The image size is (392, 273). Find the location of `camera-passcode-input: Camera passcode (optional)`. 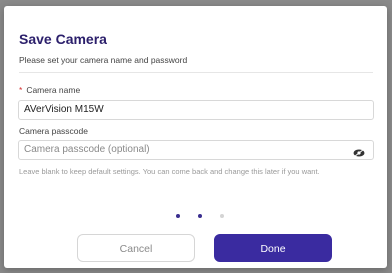

camera-passcode-input: Camera passcode (optional) is located at coordinates (196, 150).